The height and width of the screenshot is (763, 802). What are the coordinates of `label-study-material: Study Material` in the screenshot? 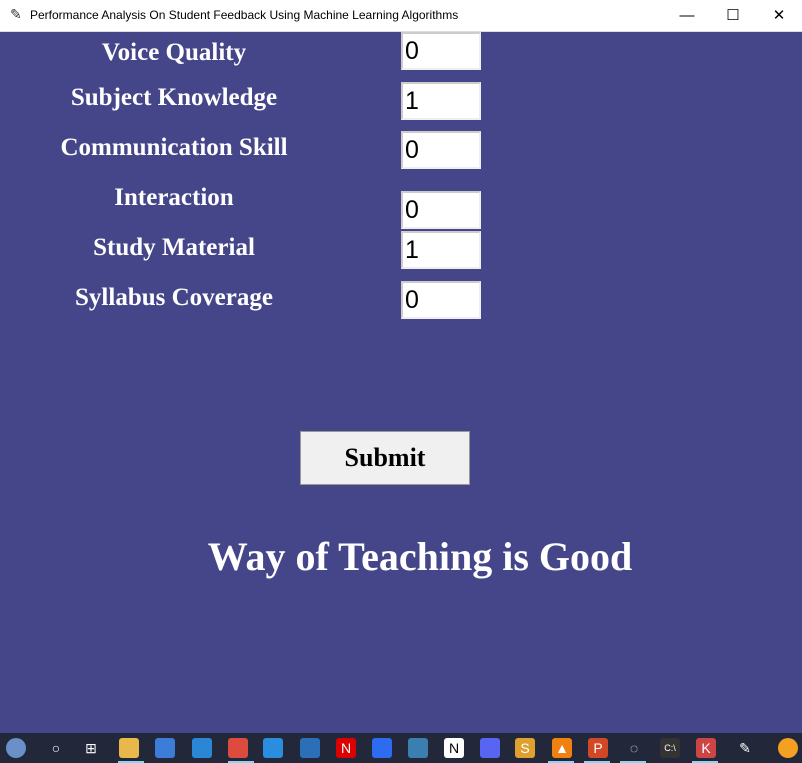 It's located at (174, 247).